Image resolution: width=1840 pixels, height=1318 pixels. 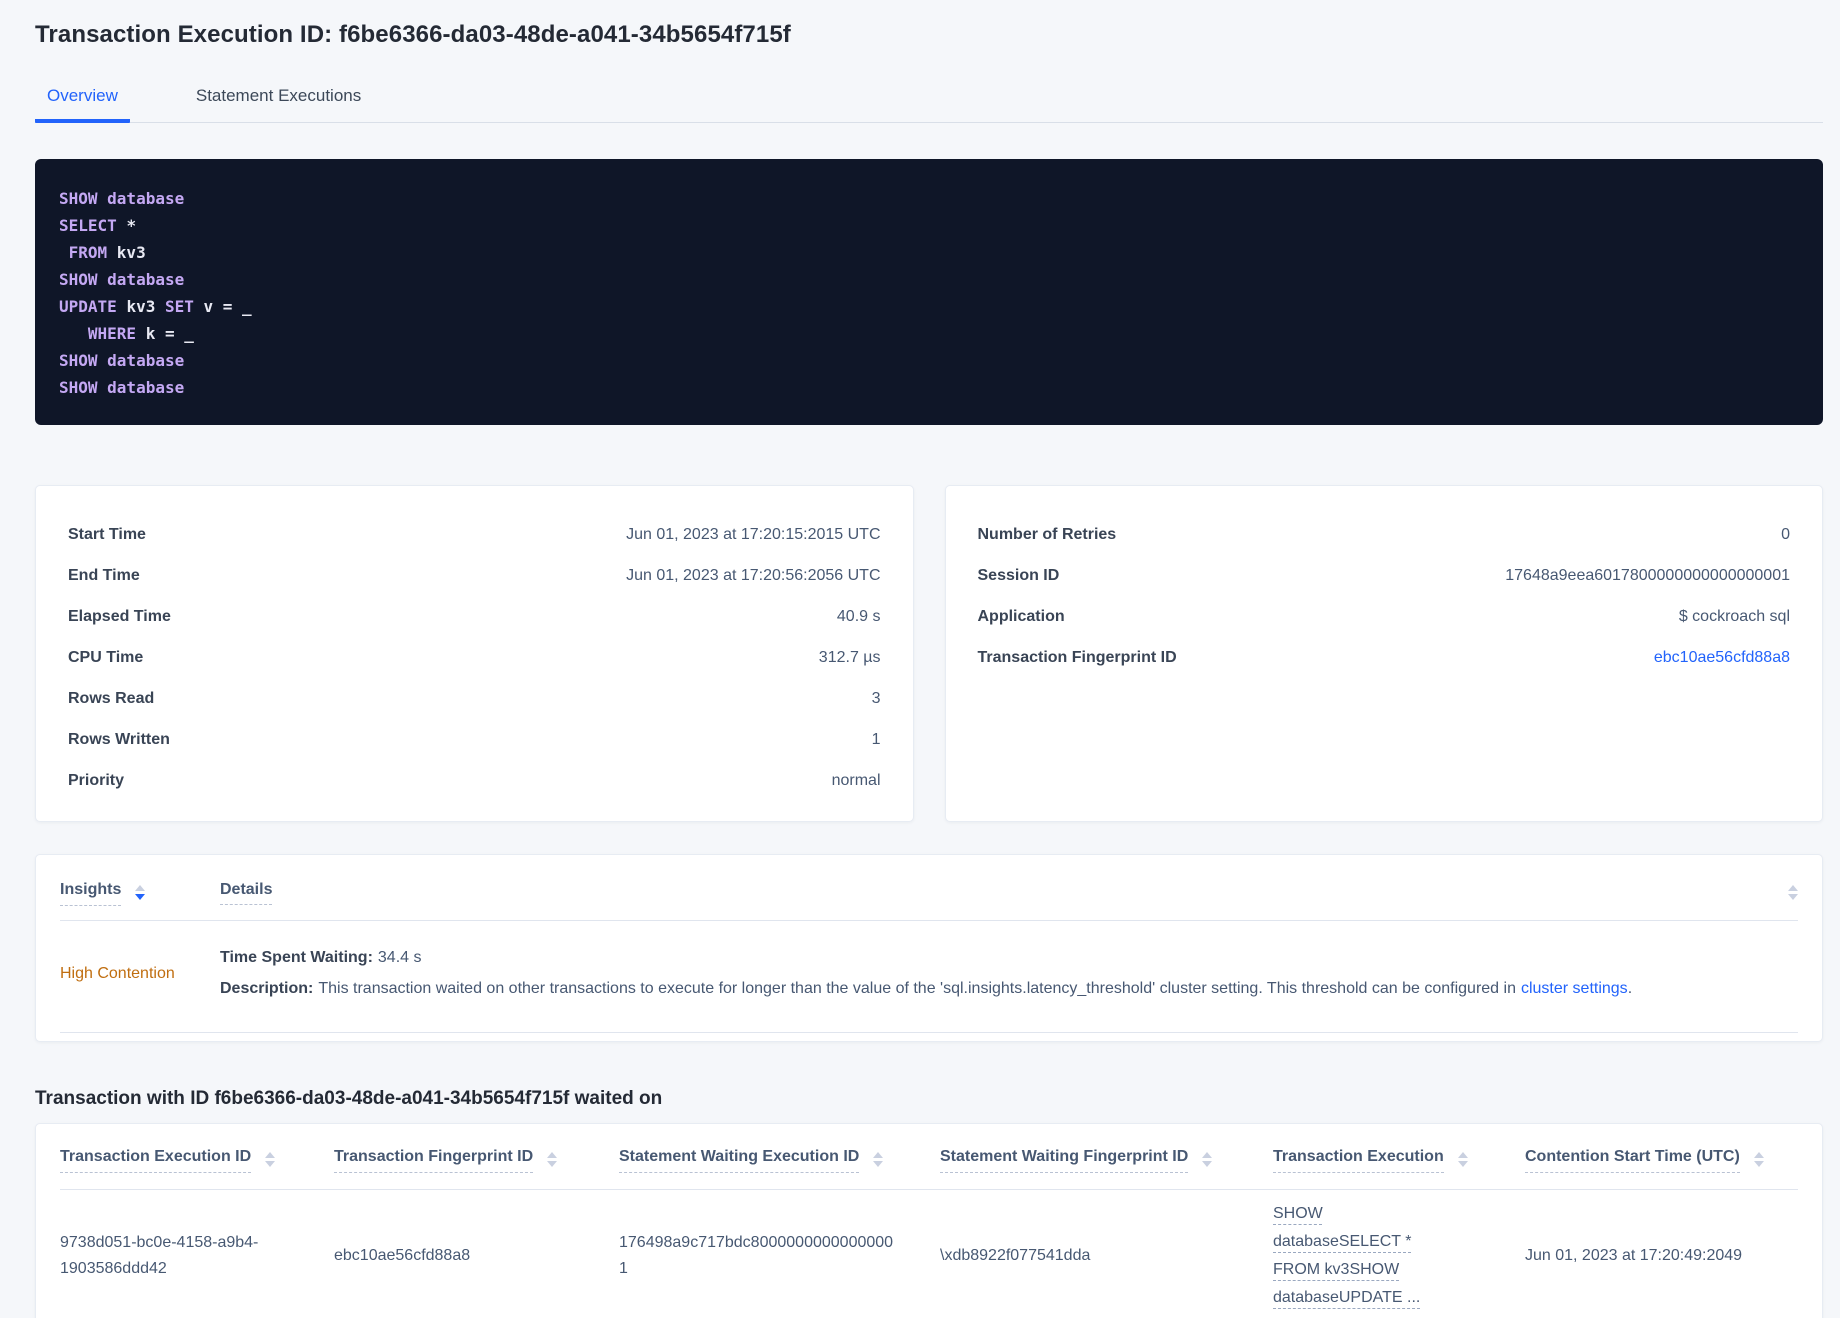 I want to click on details-column-header: Details, so click(x=246, y=893).